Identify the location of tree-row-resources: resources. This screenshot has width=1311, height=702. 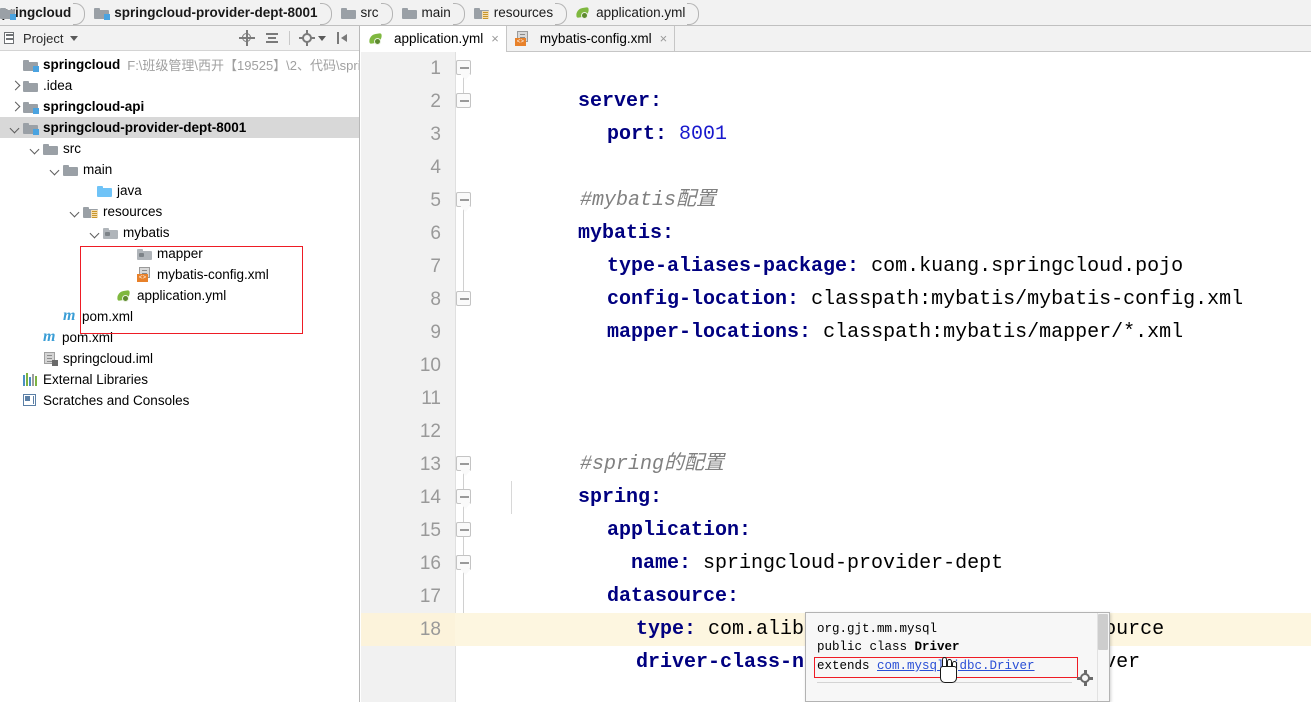
(179, 211).